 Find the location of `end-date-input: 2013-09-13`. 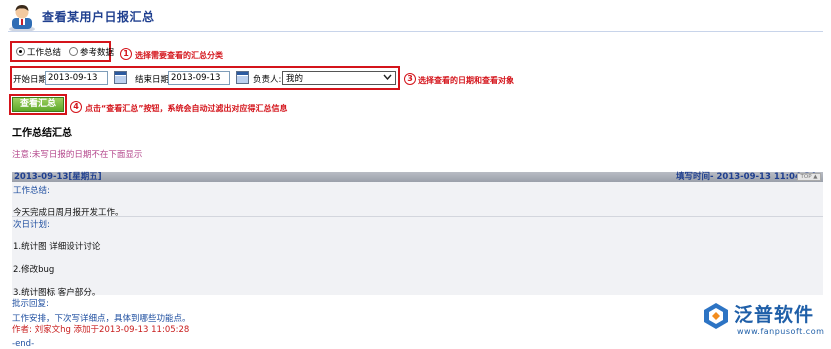

end-date-input: 2013-09-13 is located at coordinates (199, 78).